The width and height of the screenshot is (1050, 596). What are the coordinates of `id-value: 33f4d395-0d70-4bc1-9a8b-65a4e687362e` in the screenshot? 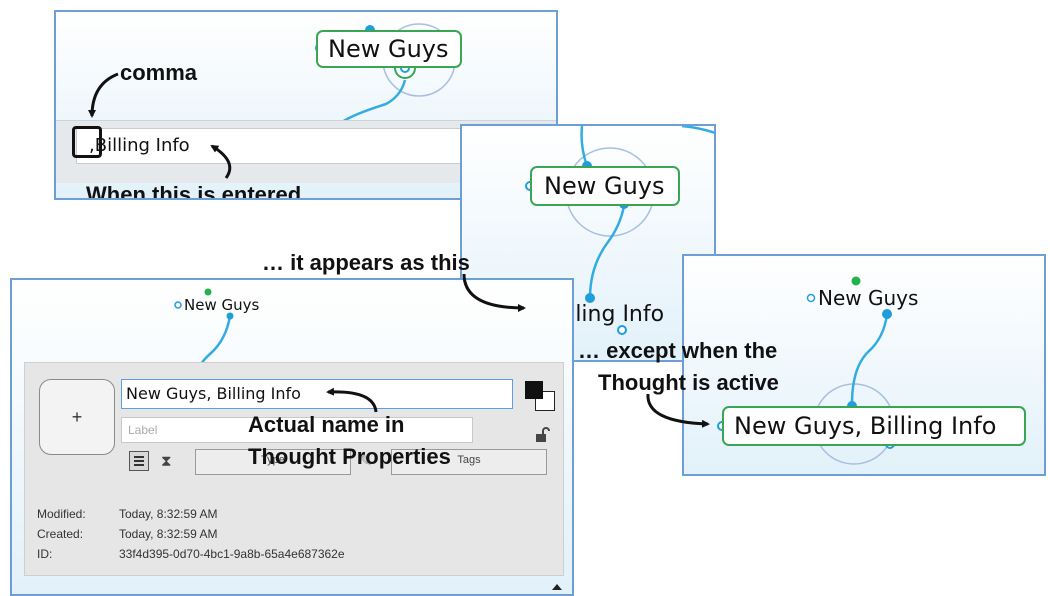 It's located at (232, 554).